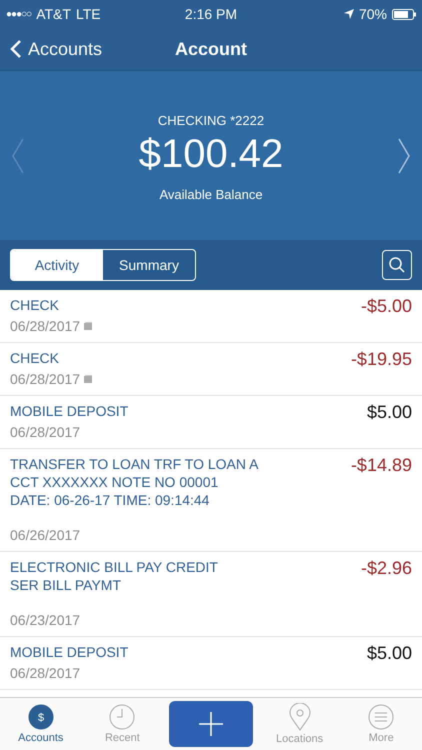  What do you see at coordinates (45, 535) in the screenshot?
I see `transaction-date: 06/26/2017` at bounding box center [45, 535].